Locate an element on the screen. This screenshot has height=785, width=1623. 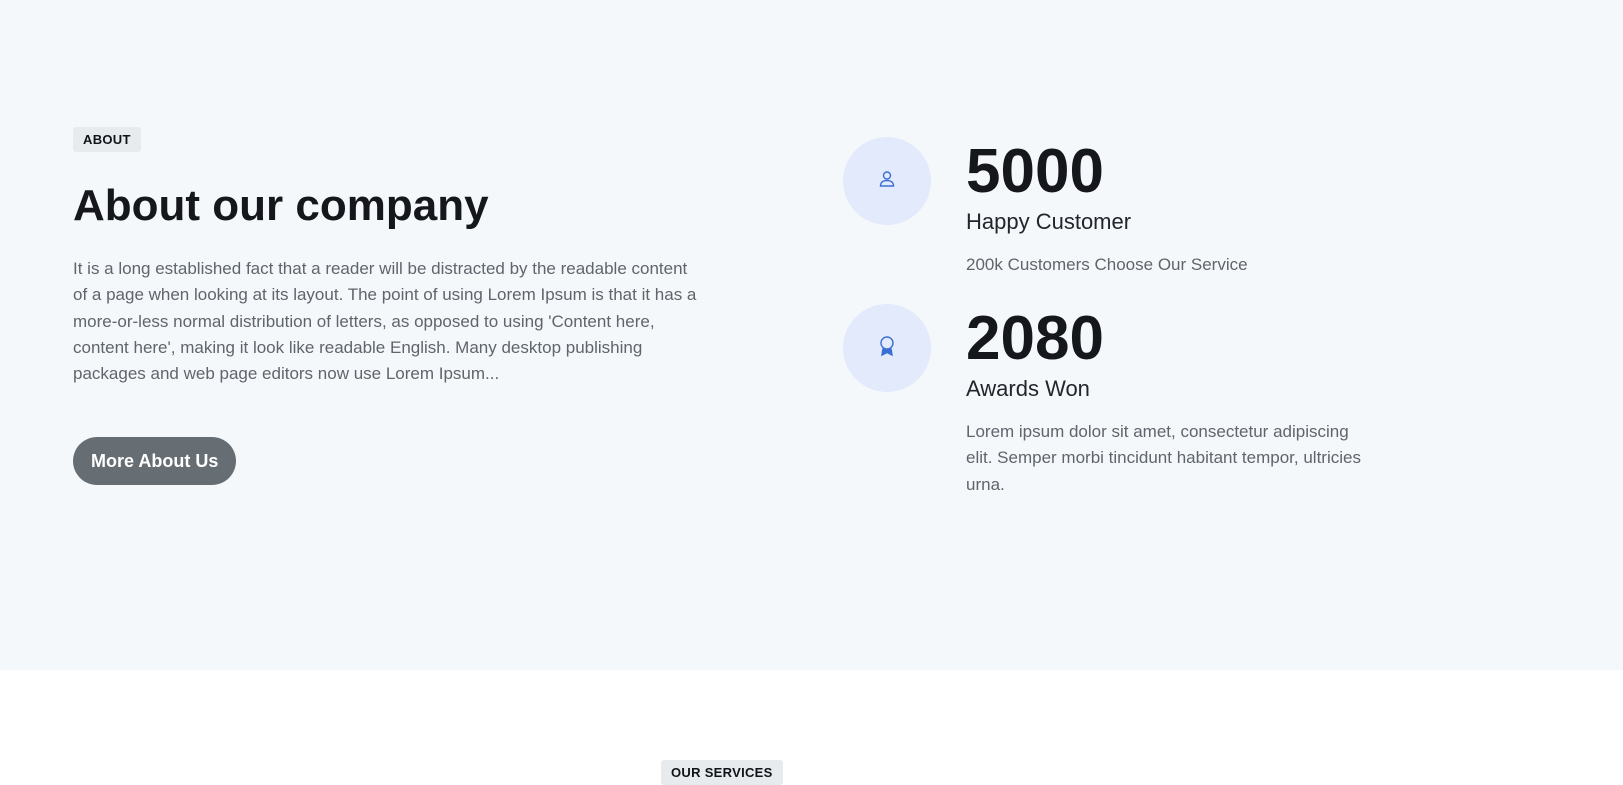
stat-number: 5000 is located at coordinates (1035, 171).